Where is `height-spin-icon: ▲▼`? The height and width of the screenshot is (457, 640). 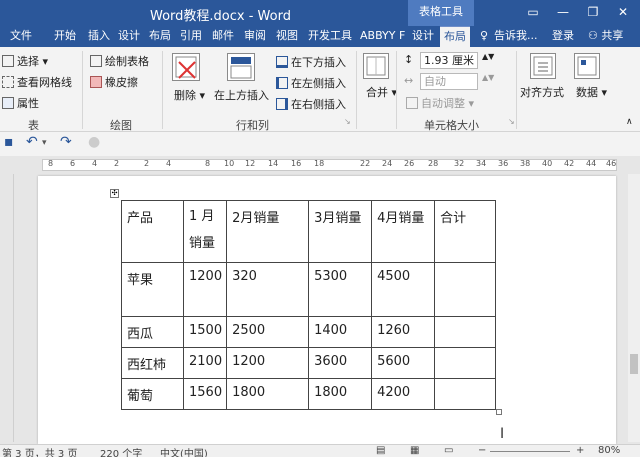 height-spin-icon: ▲▼ is located at coordinates (488, 56).